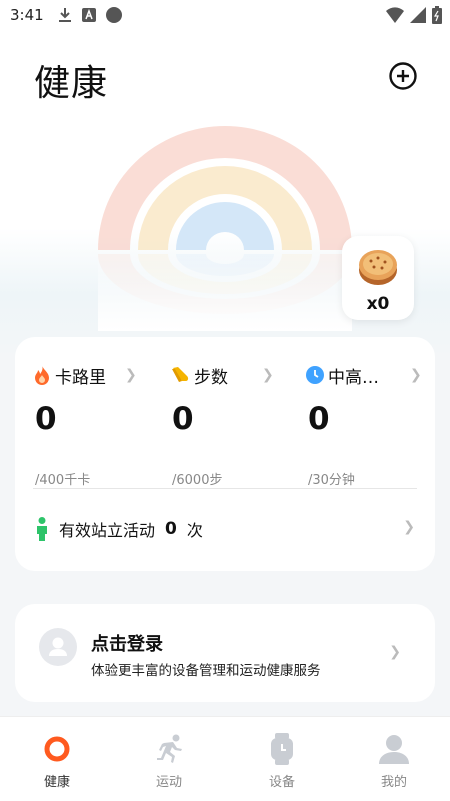  Describe the element at coordinates (235, 425) in the screenshot. I see `metric-steps: 步数 ❯ 0 /6000步` at that location.